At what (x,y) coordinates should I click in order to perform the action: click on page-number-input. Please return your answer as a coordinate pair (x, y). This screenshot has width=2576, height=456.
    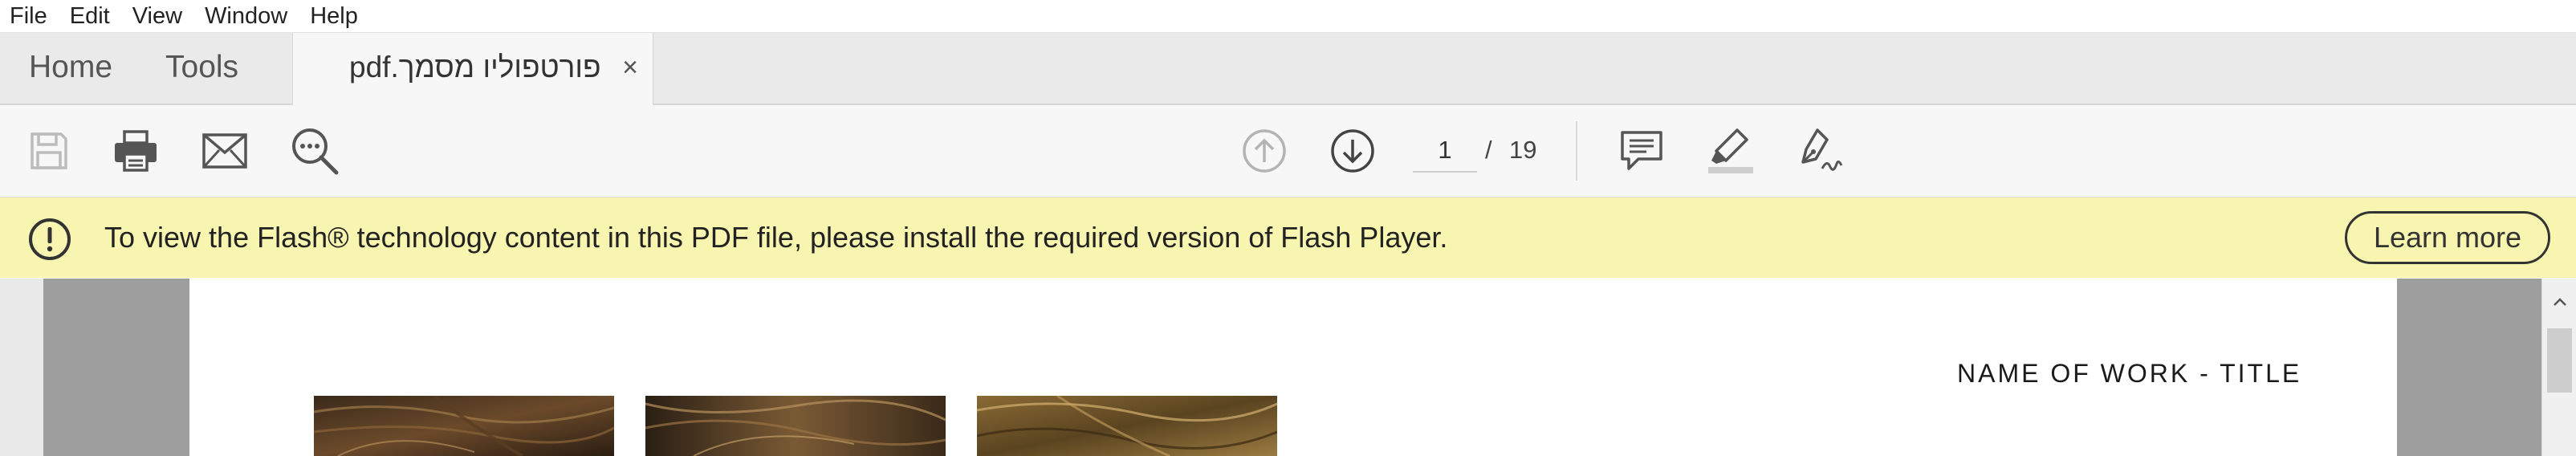
    Looking at the image, I should click on (1445, 151).